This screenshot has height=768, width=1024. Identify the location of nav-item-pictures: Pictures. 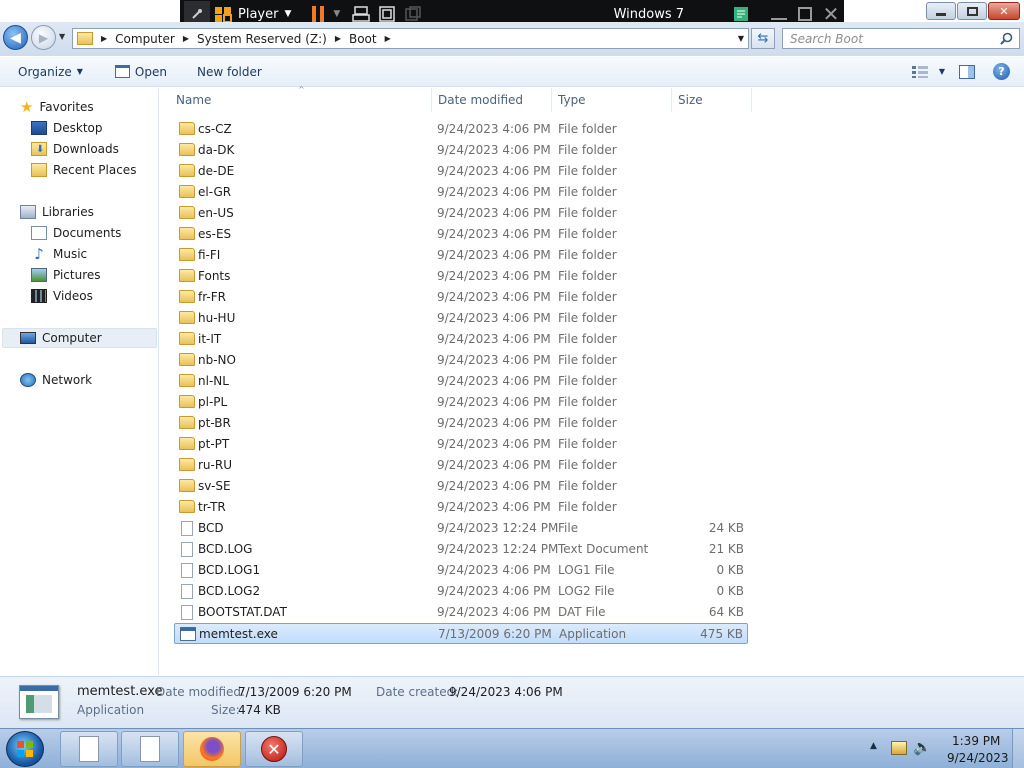
(66, 275).